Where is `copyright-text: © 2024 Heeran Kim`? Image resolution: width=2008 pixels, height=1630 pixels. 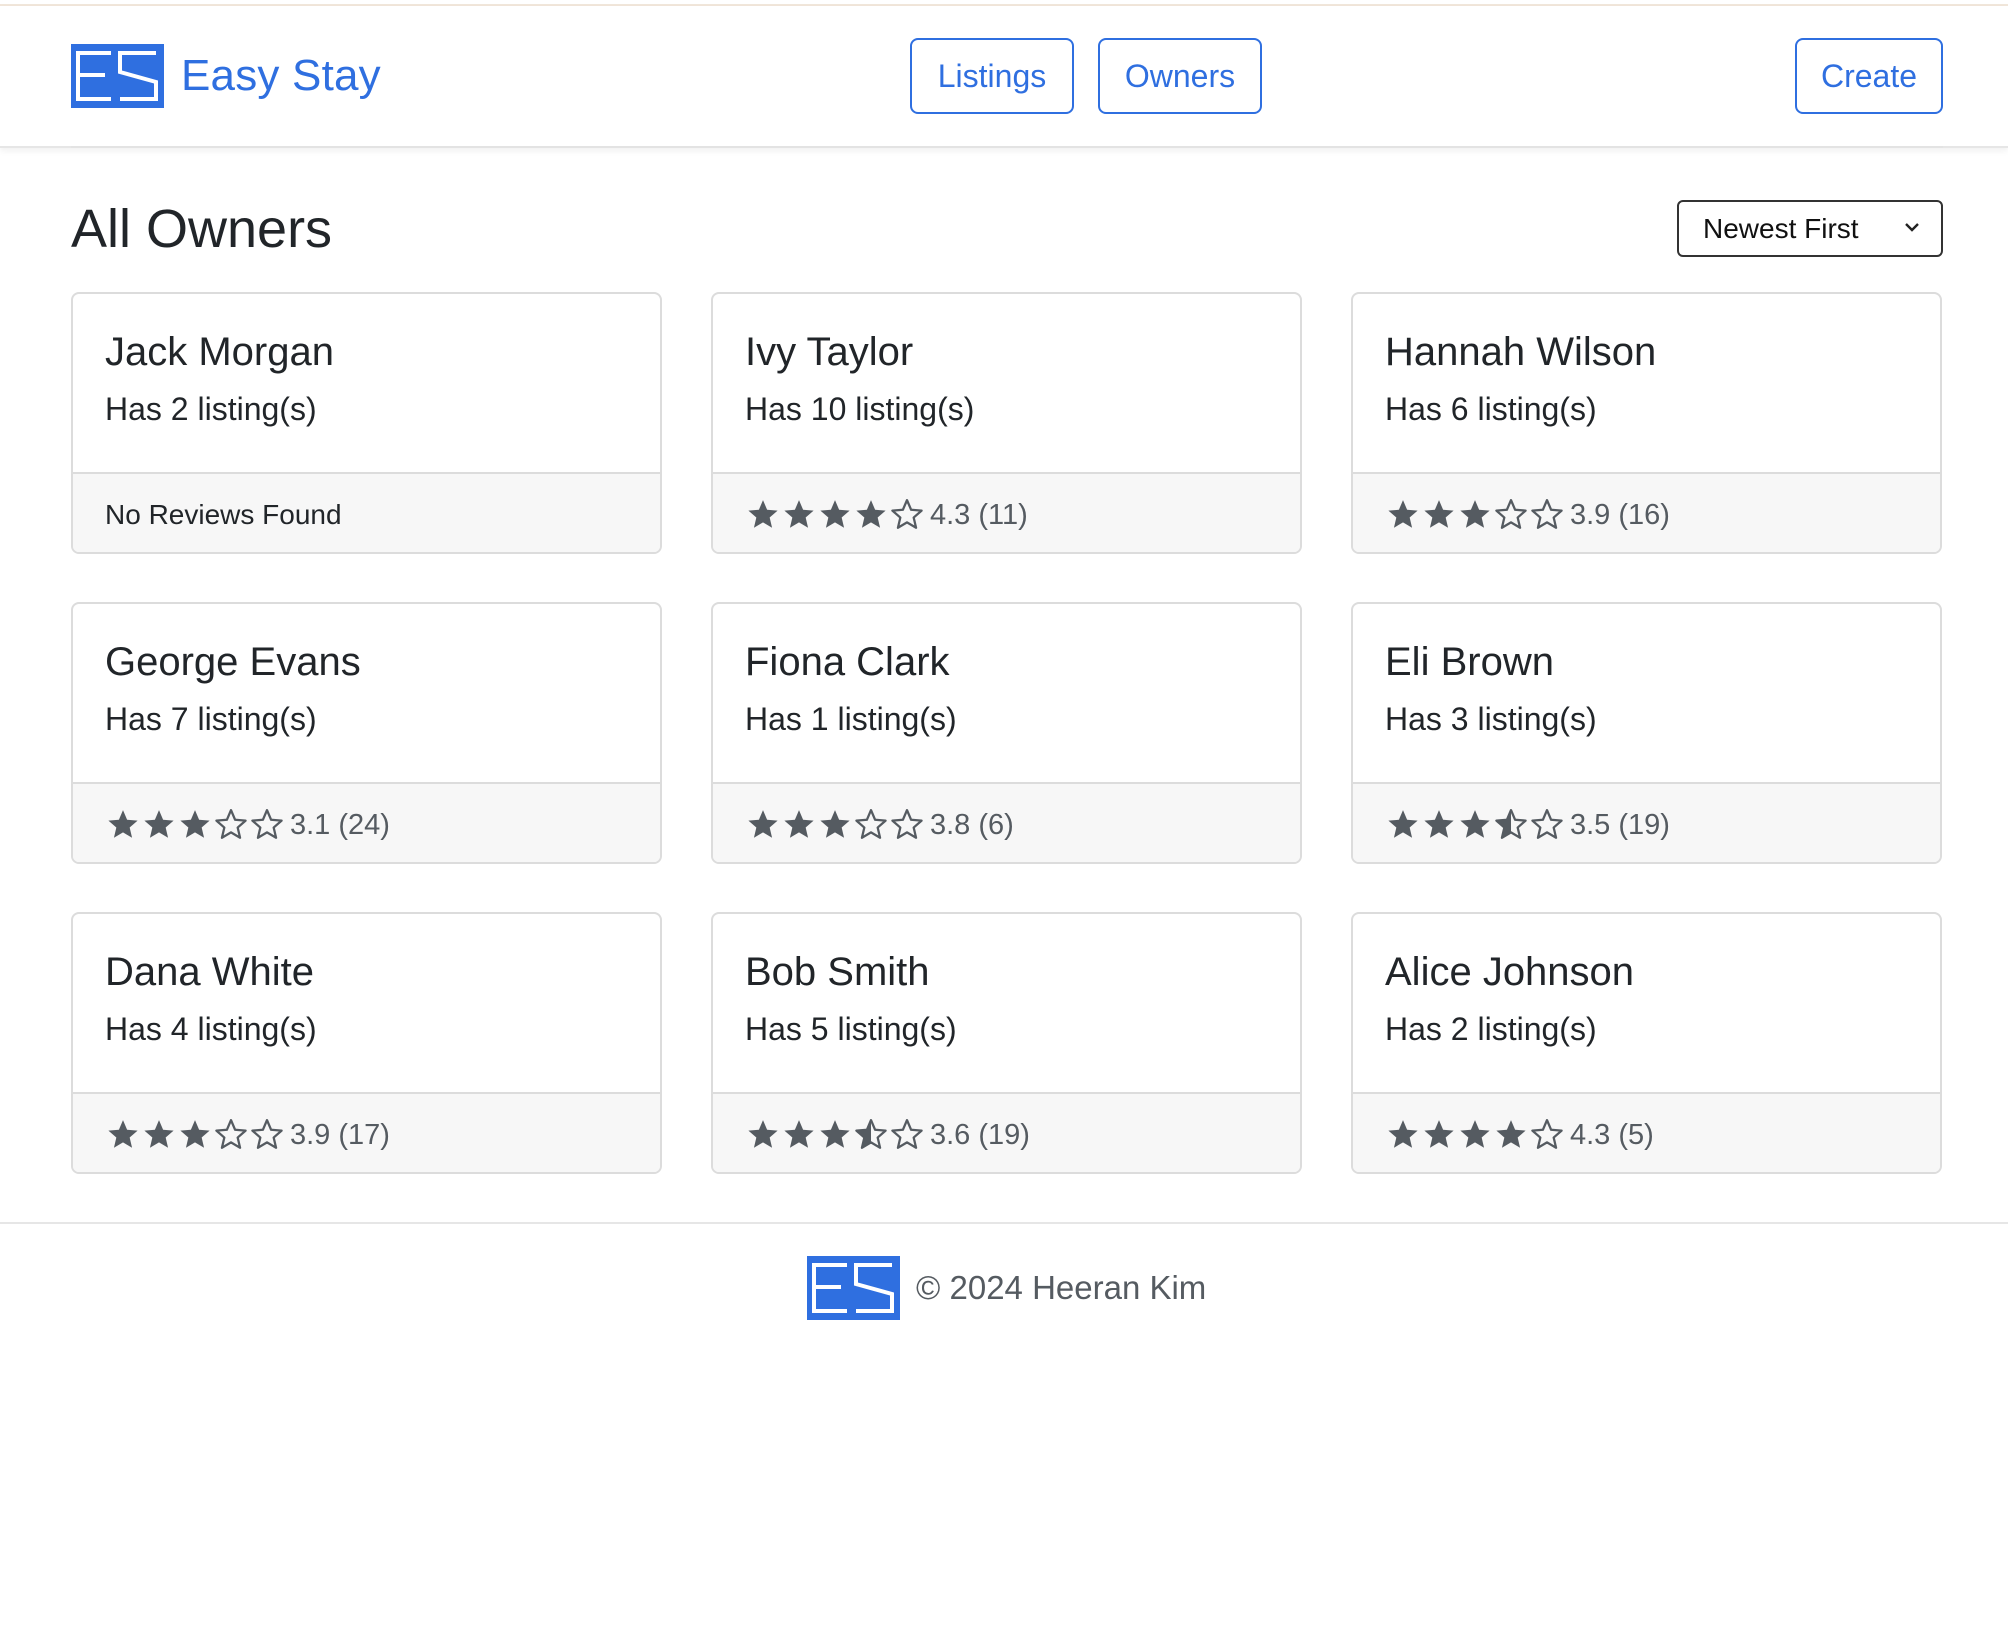 copyright-text: © 2024 Heeran Kim is located at coordinates (1061, 1287).